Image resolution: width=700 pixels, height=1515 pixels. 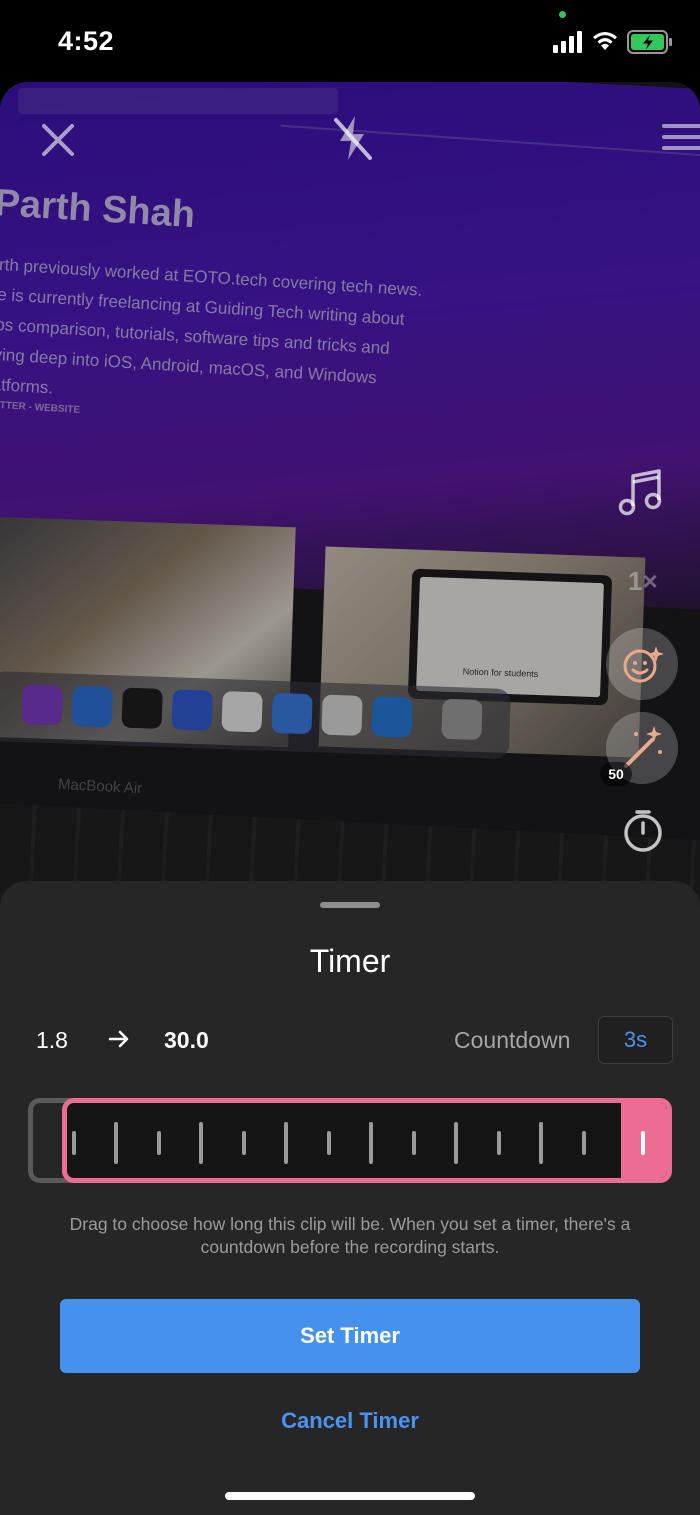 I want to click on set-timer-button: Set Timer, so click(x=350, y=1336).